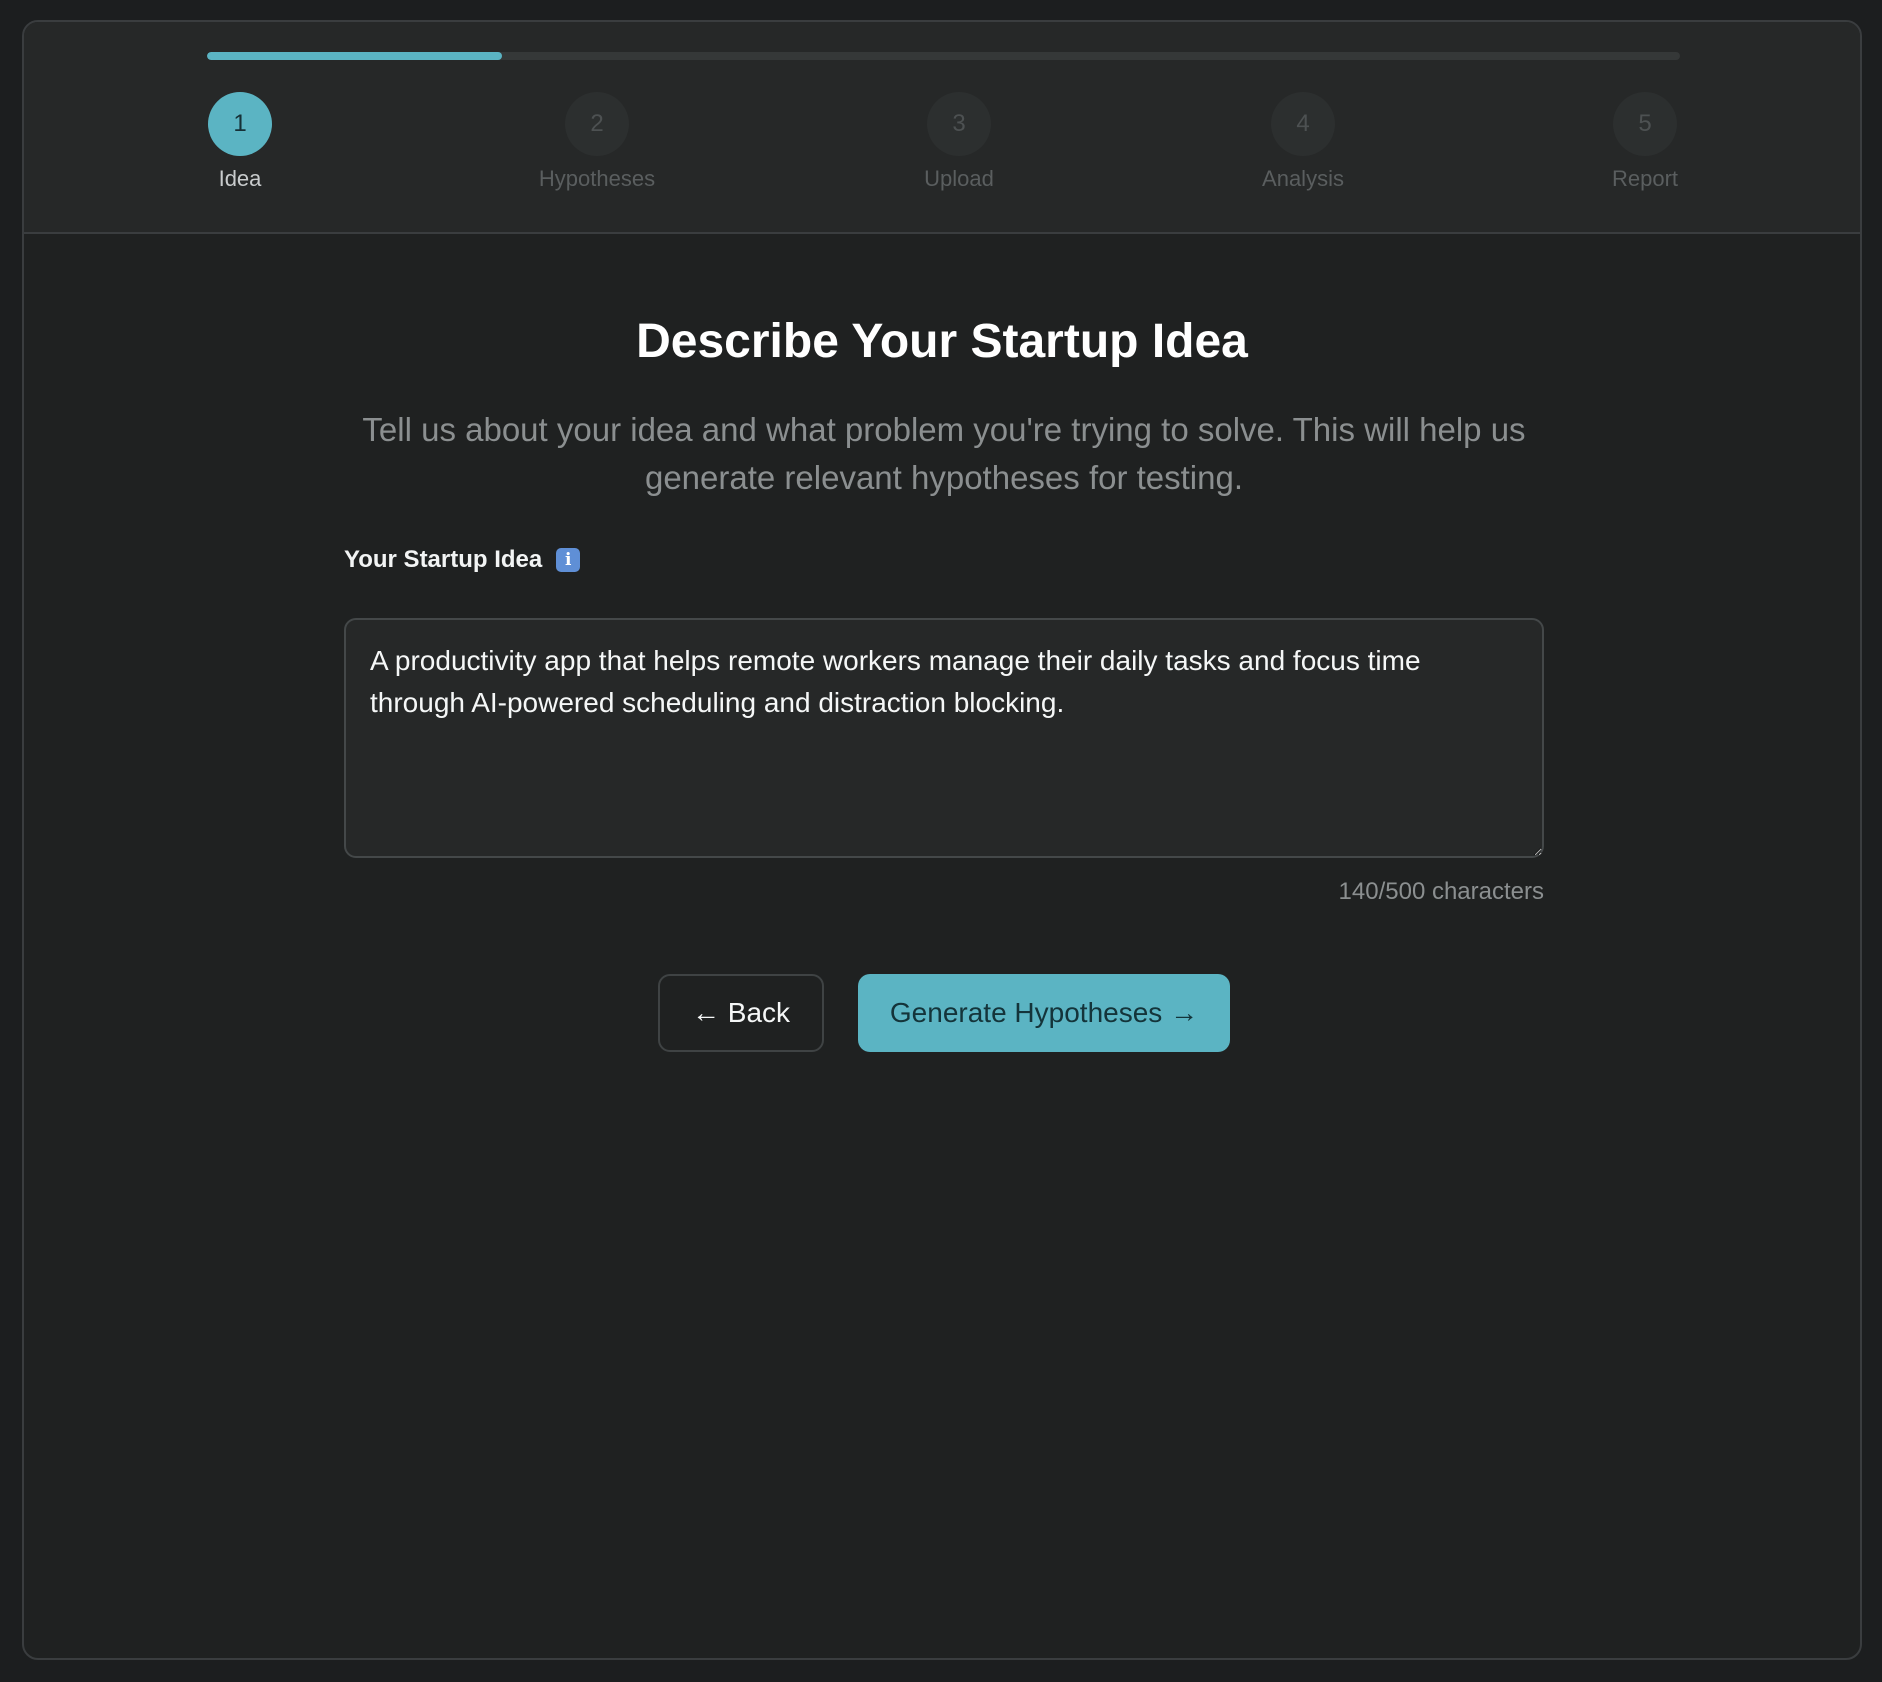  Describe the element at coordinates (240, 124) in the screenshot. I see `step-number-circle: 1` at that location.